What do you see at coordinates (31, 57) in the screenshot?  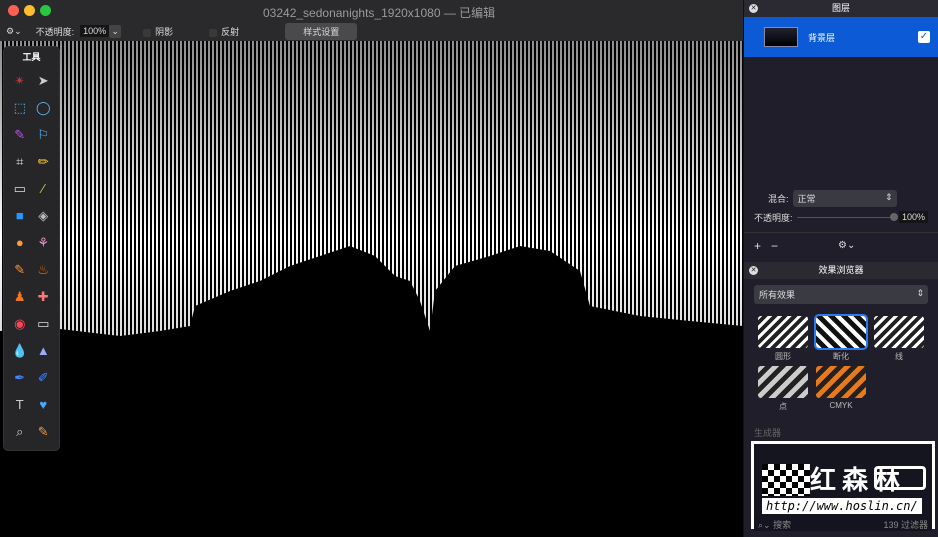 I see `tools-title: 工具` at bounding box center [31, 57].